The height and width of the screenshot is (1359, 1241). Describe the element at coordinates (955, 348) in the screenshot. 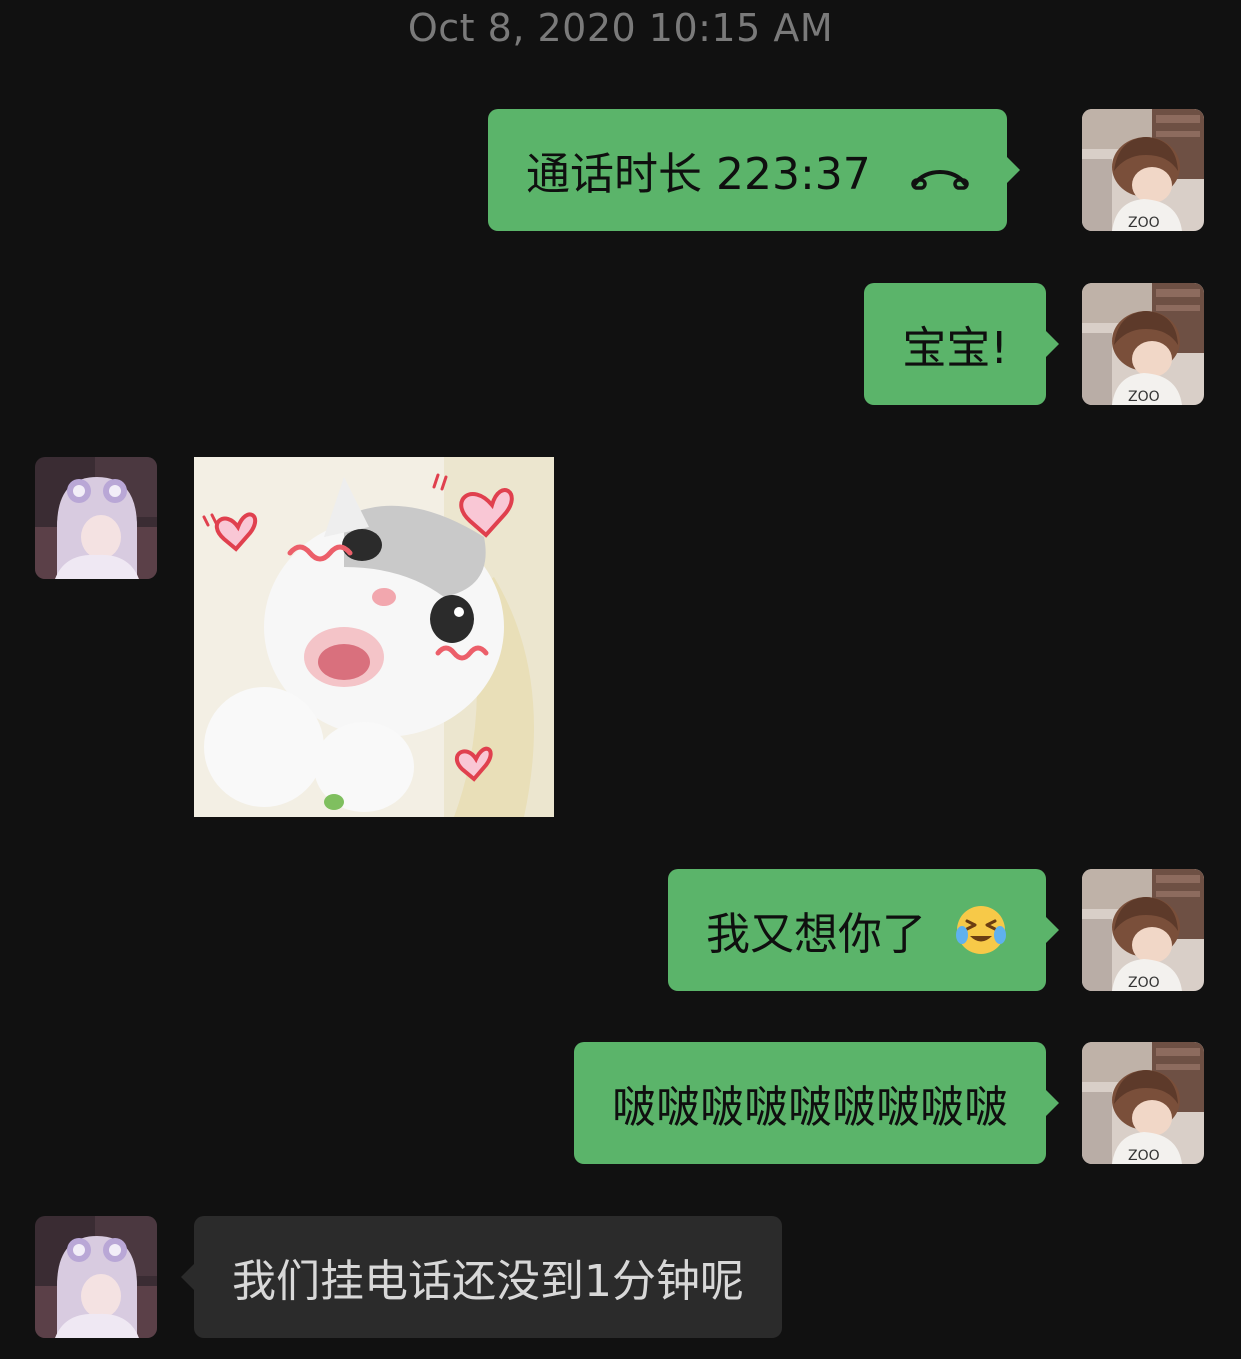

I see `message-text: 宝宝!` at that location.